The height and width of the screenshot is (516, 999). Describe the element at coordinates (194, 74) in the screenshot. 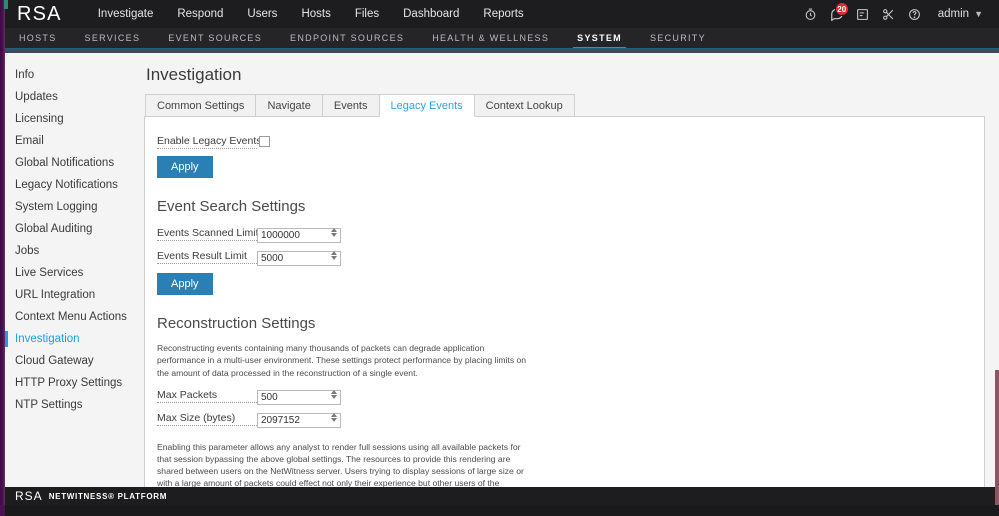

I see `page-title: Investigation` at that location.